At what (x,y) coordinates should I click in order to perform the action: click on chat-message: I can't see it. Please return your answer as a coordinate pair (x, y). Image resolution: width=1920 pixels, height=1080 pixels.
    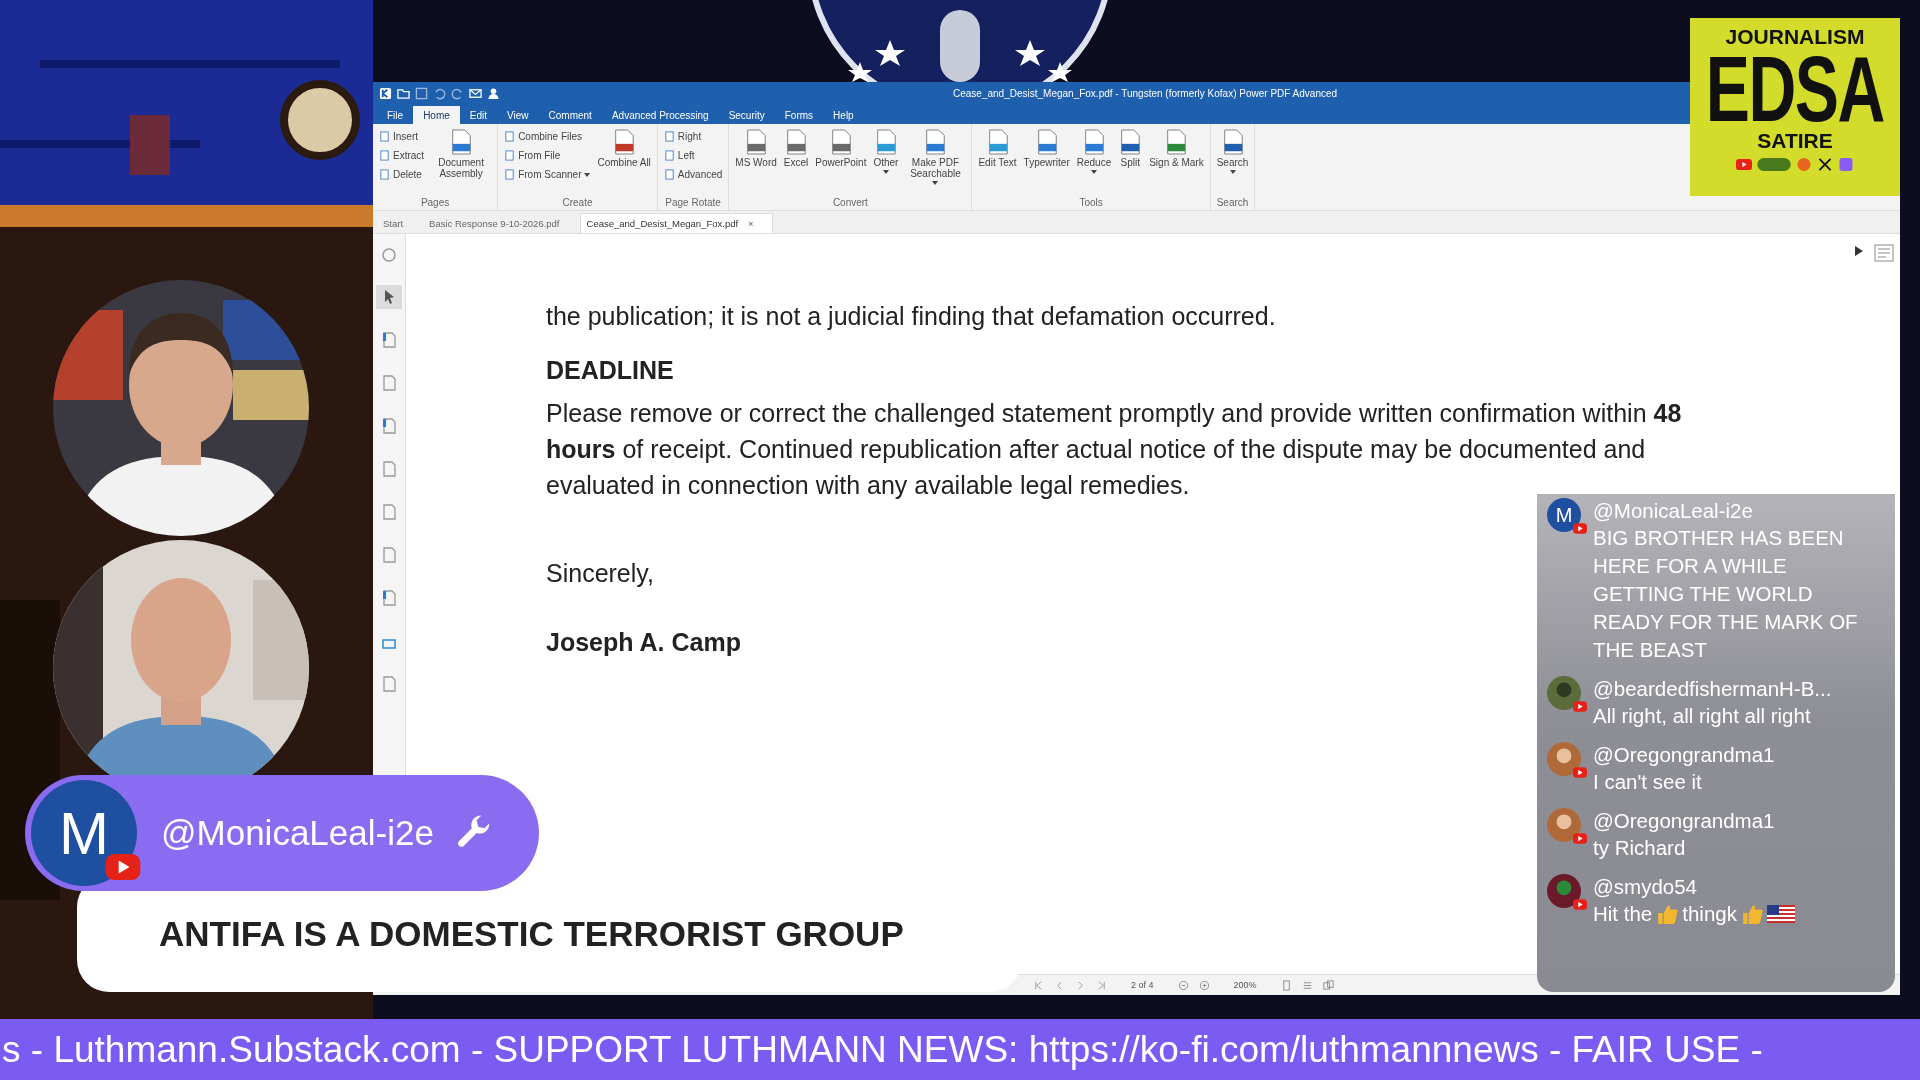
    Looking at the image, I should click on (1647, 782).